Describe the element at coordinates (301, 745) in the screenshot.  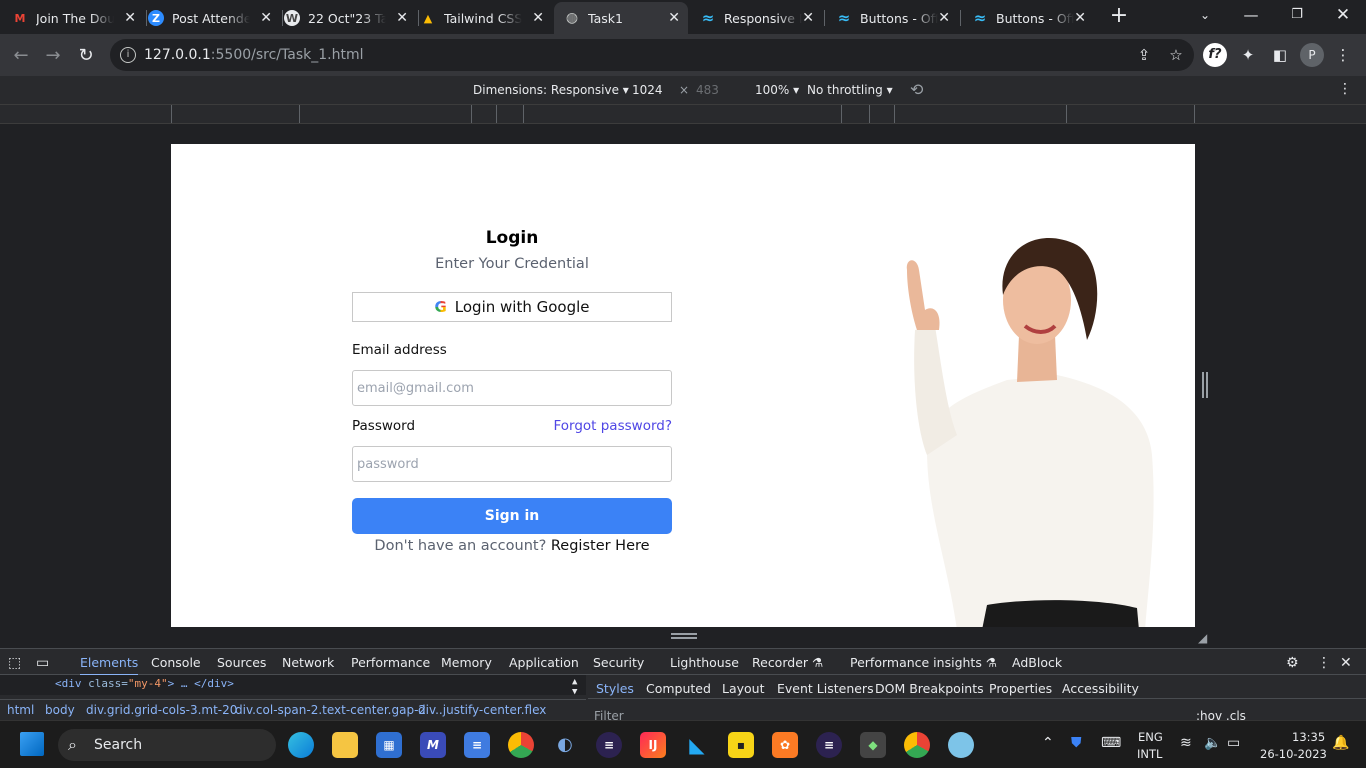
I see `edge-icon` at that location.